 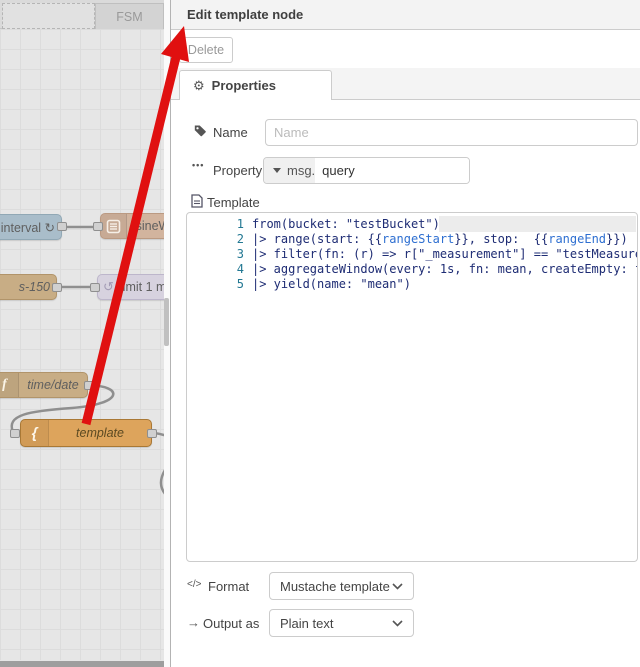 I want to click on rate-limit-icon: ↺, so click(x=108, y=286).